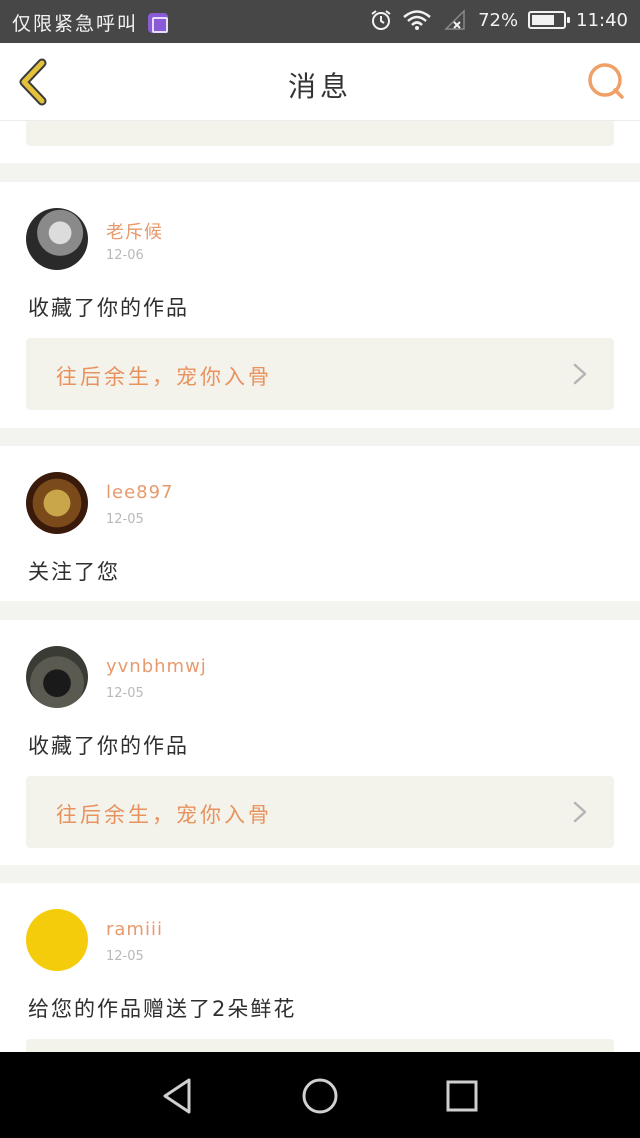 The width and height of the screenshot is (640, 1138). What do you see at coordinates (454, 19) in the screenshot?
I see `signal-icon` at bounding box center [454, 19].